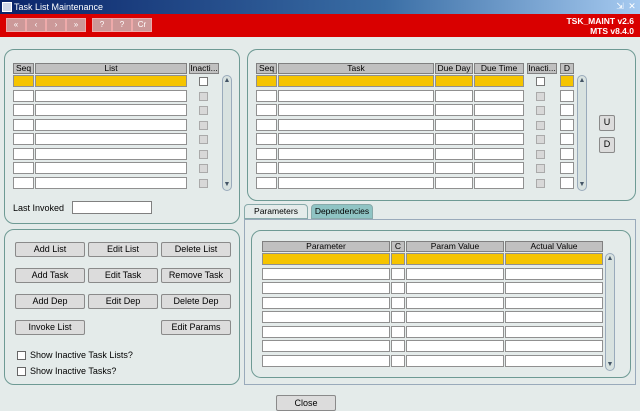 The image size is (640, 411). What do you see at coordinates (632, 6) in the screenshot?
I see `close-window-icon: ✕` at bounding box center [632, 6].